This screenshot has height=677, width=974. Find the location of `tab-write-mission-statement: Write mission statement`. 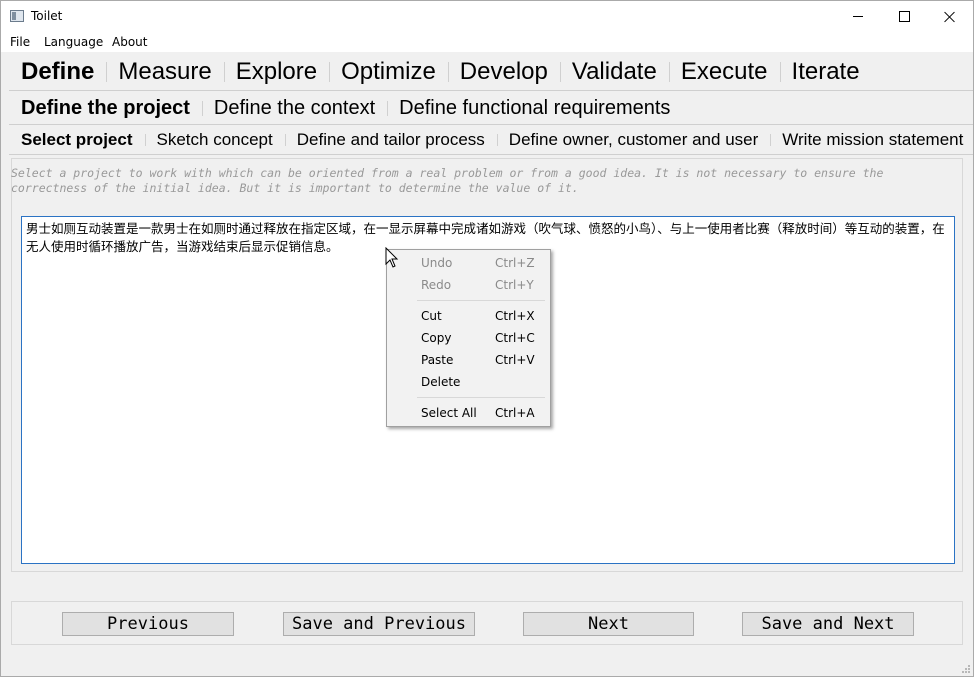

tab-write-mission-statement: Write mission statement is located at coordinates (872, 140).